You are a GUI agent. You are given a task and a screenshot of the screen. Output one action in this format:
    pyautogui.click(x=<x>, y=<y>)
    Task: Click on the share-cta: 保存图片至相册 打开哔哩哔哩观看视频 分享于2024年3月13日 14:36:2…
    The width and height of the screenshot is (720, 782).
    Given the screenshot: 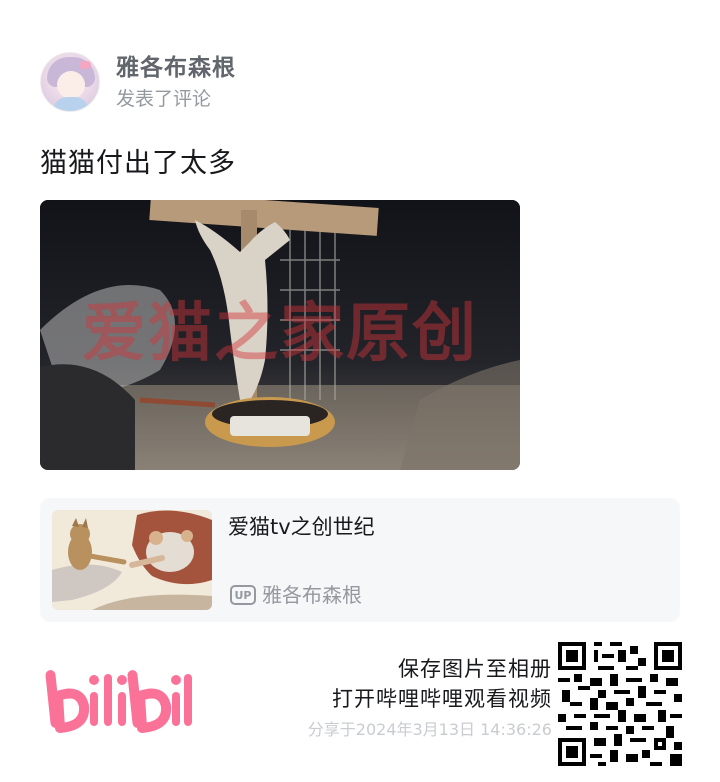 What is the action you would take?
    pyautogui.click(x=430, y=698)
    